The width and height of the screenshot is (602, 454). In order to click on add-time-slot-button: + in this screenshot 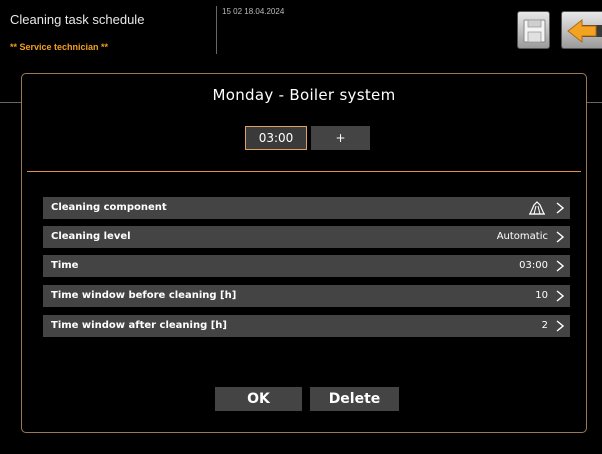, I will do `click(340, 138)`.